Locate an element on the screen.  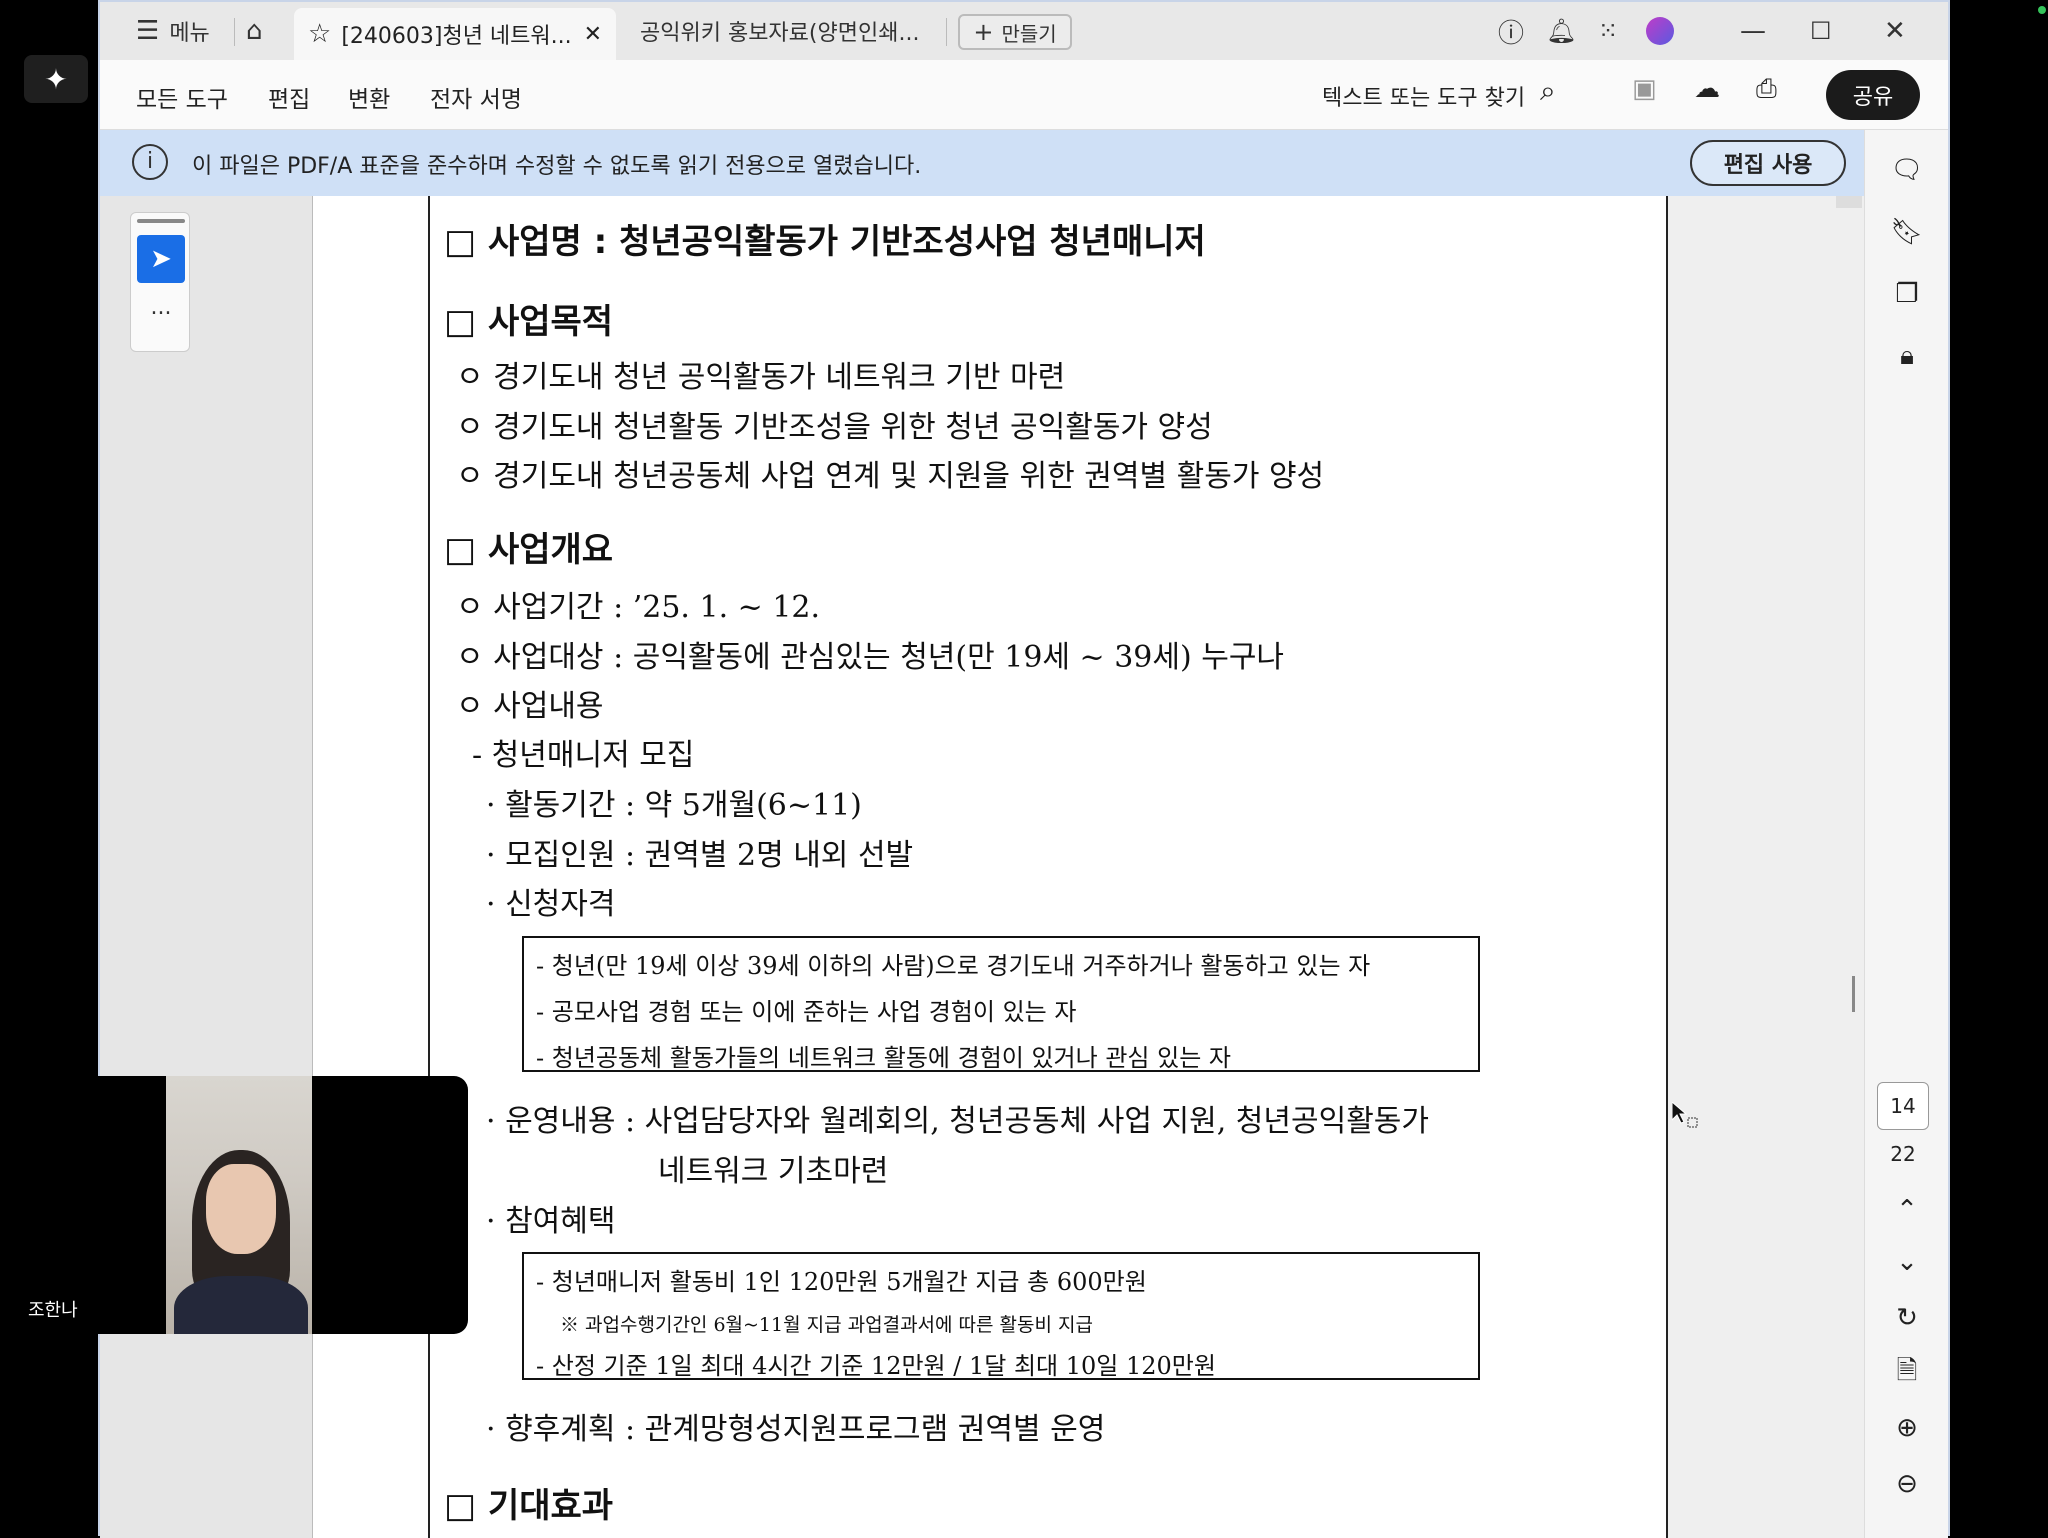
total-pages: 22 is located at coordinates (1903, 1154).